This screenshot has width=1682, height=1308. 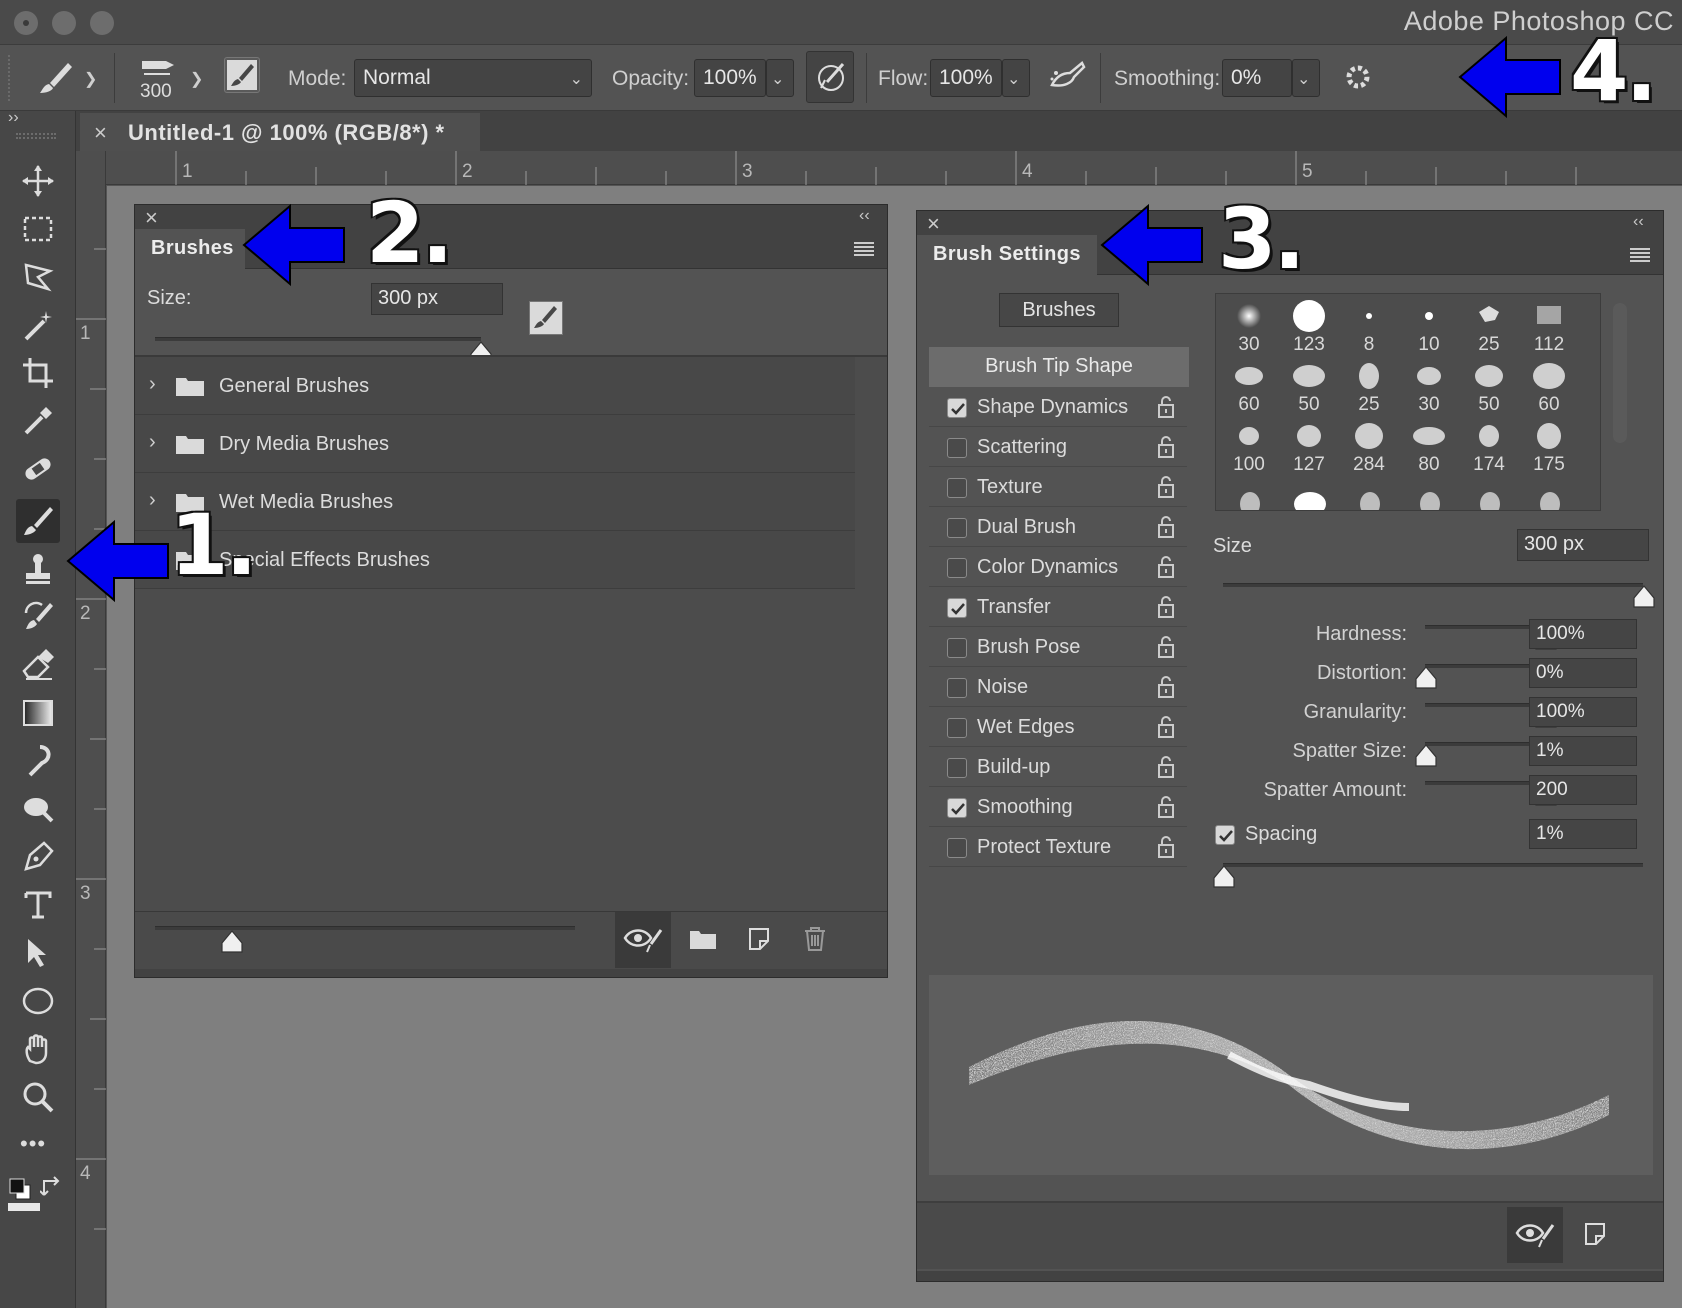 I want to click on spacing-slider, so click(x=1433, y=865).